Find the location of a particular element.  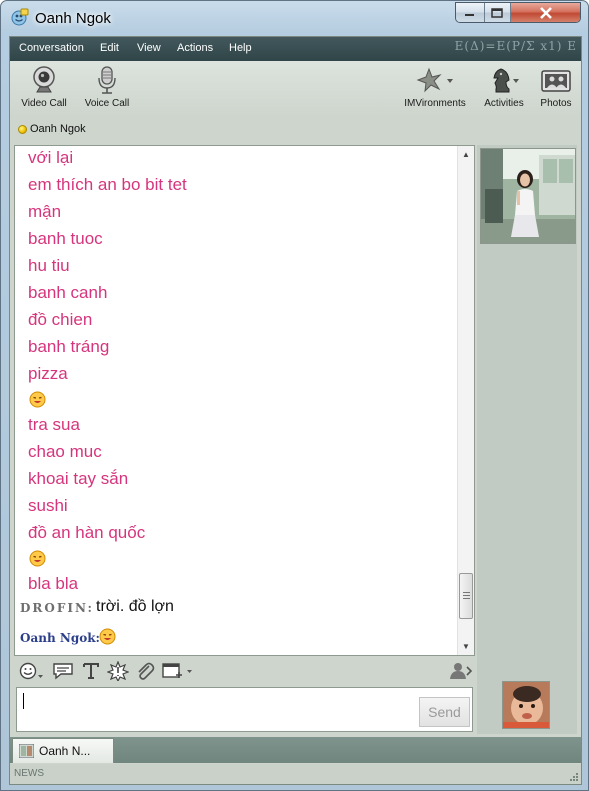

menu-actions: Actions is located at coordinates (195, 48).